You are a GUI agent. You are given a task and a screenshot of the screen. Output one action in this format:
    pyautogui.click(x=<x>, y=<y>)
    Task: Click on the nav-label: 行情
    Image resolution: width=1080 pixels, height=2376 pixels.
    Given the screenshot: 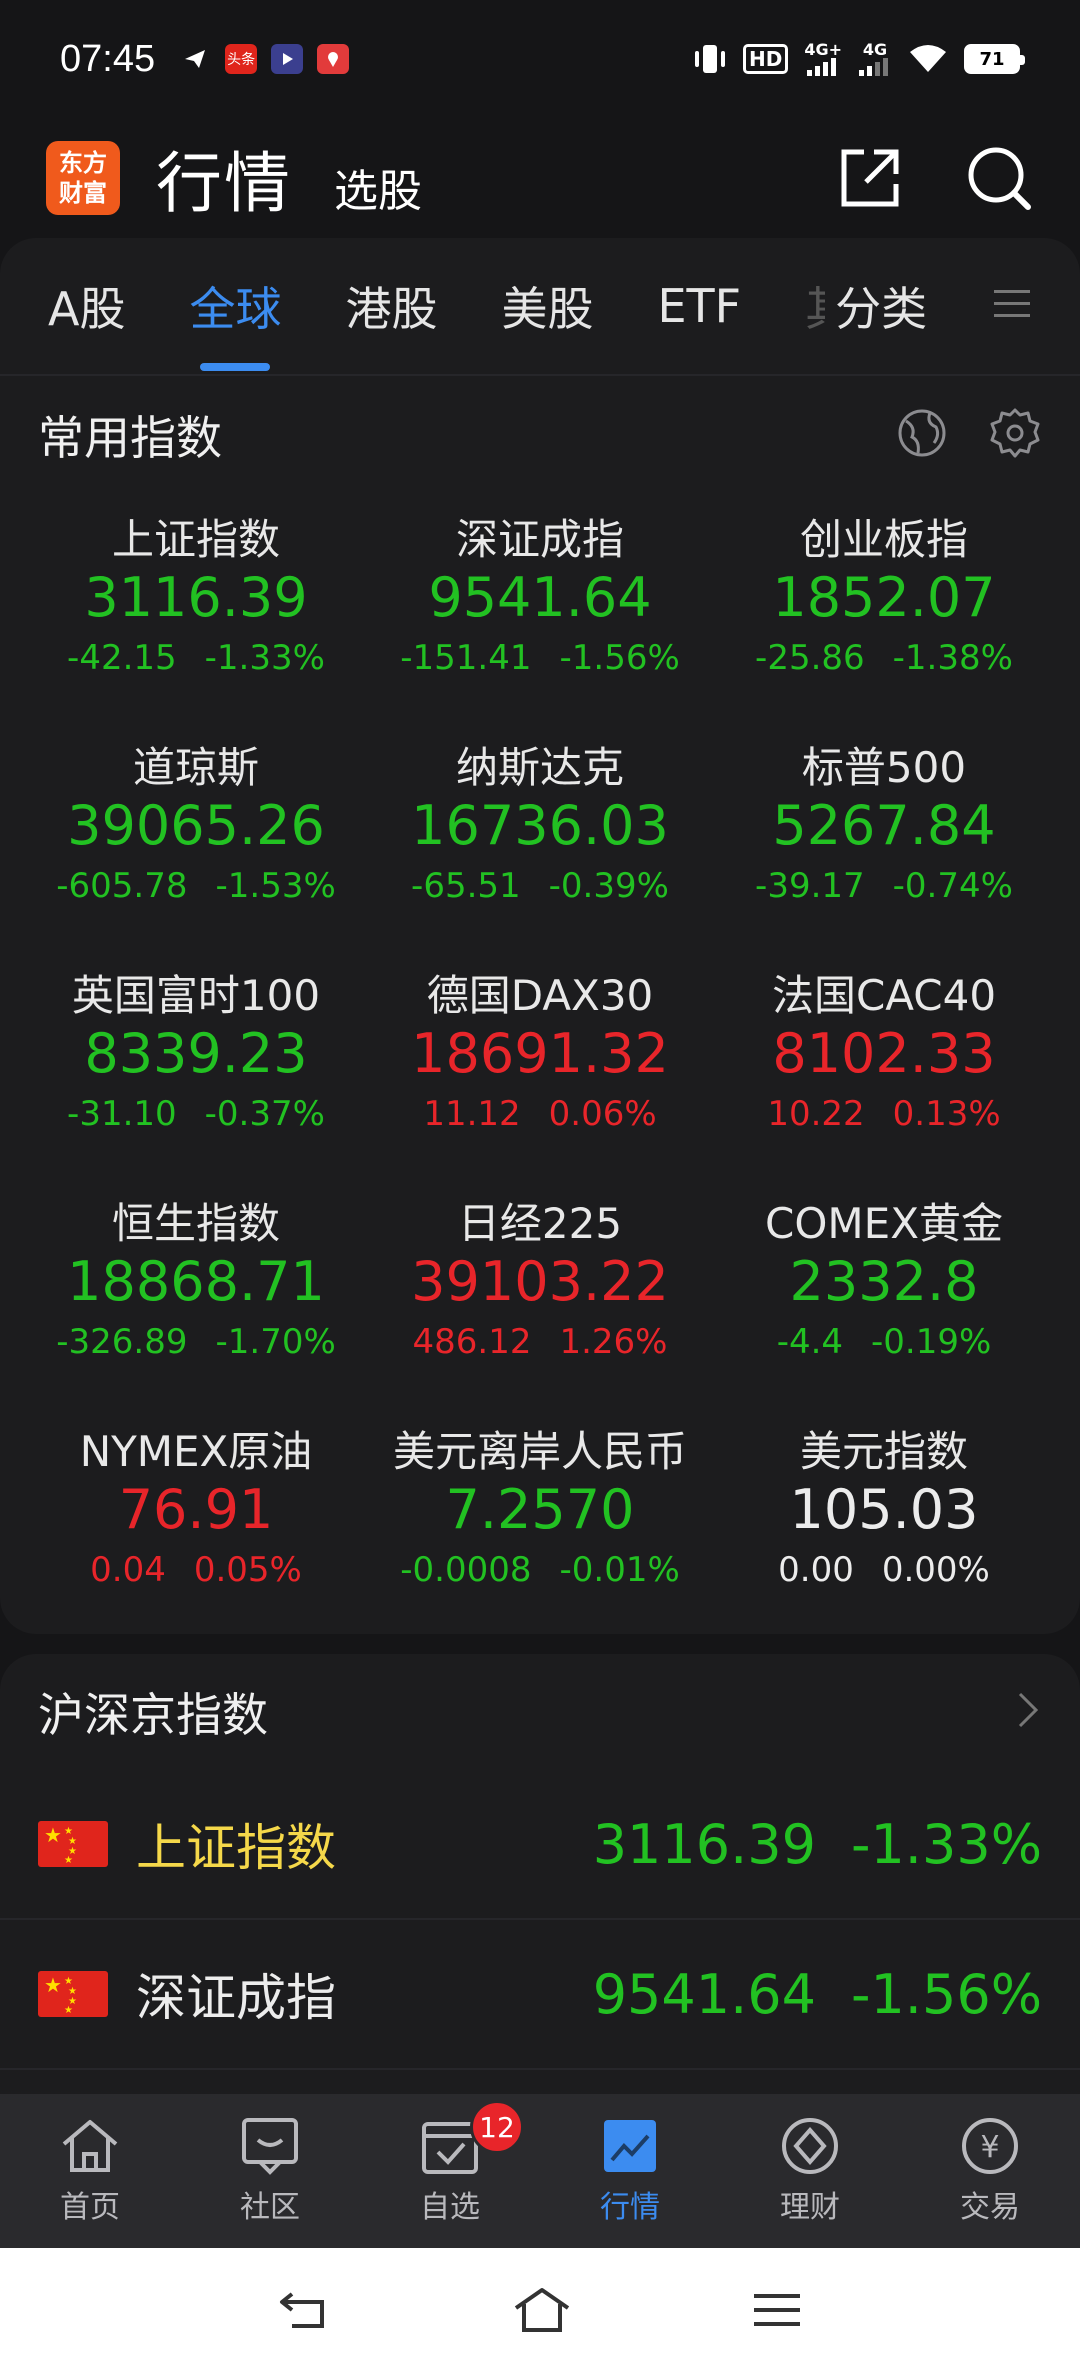 What is the action you would take?
    pyautogui.click(x=630, y=2207)
    